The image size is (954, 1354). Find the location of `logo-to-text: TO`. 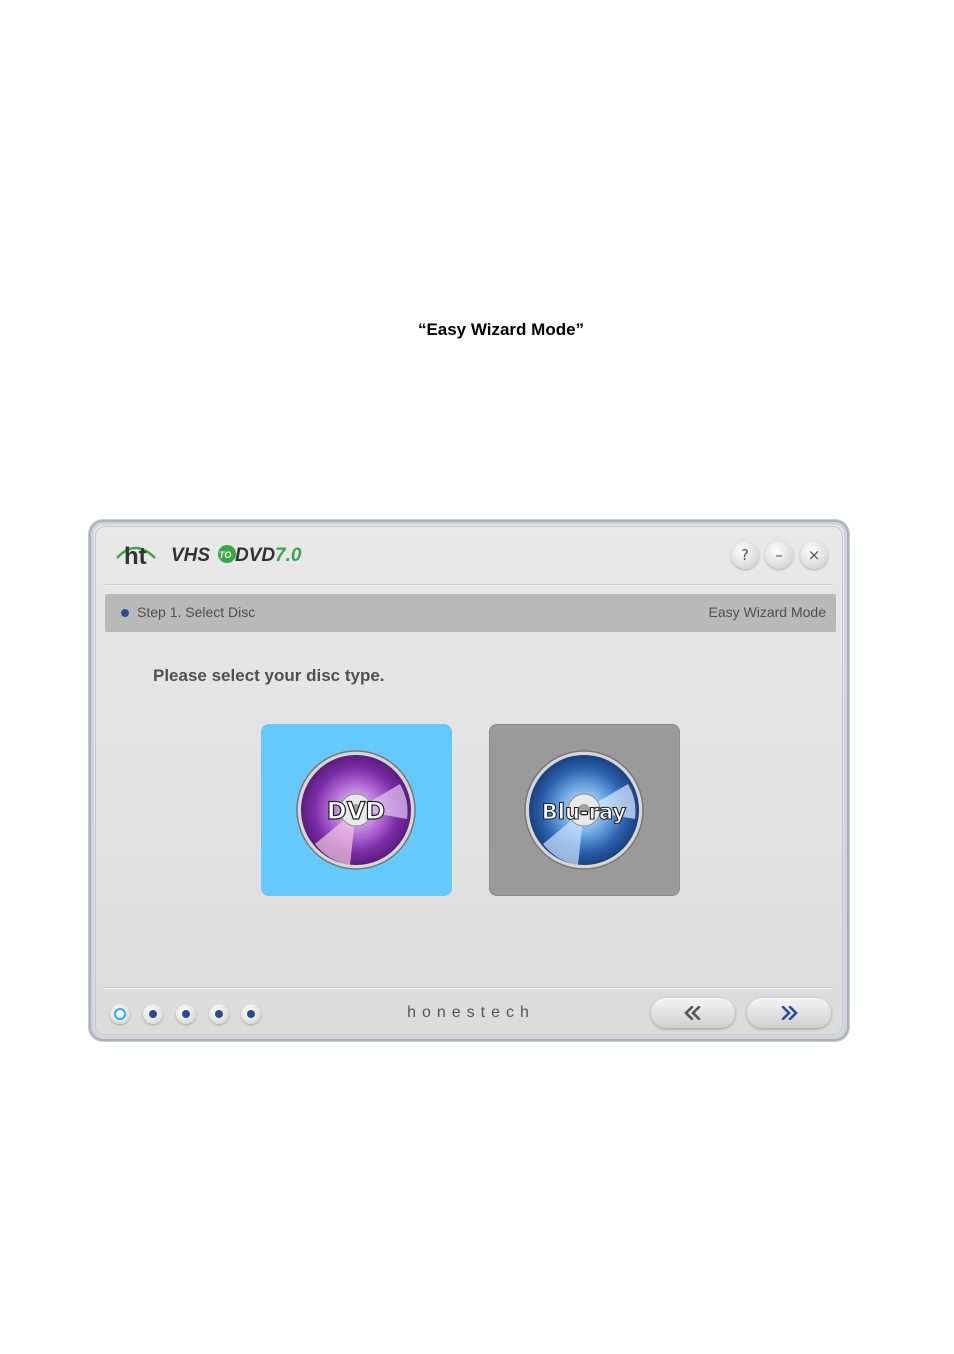

logo-to-text: TO is located at coordinates (225, 555).